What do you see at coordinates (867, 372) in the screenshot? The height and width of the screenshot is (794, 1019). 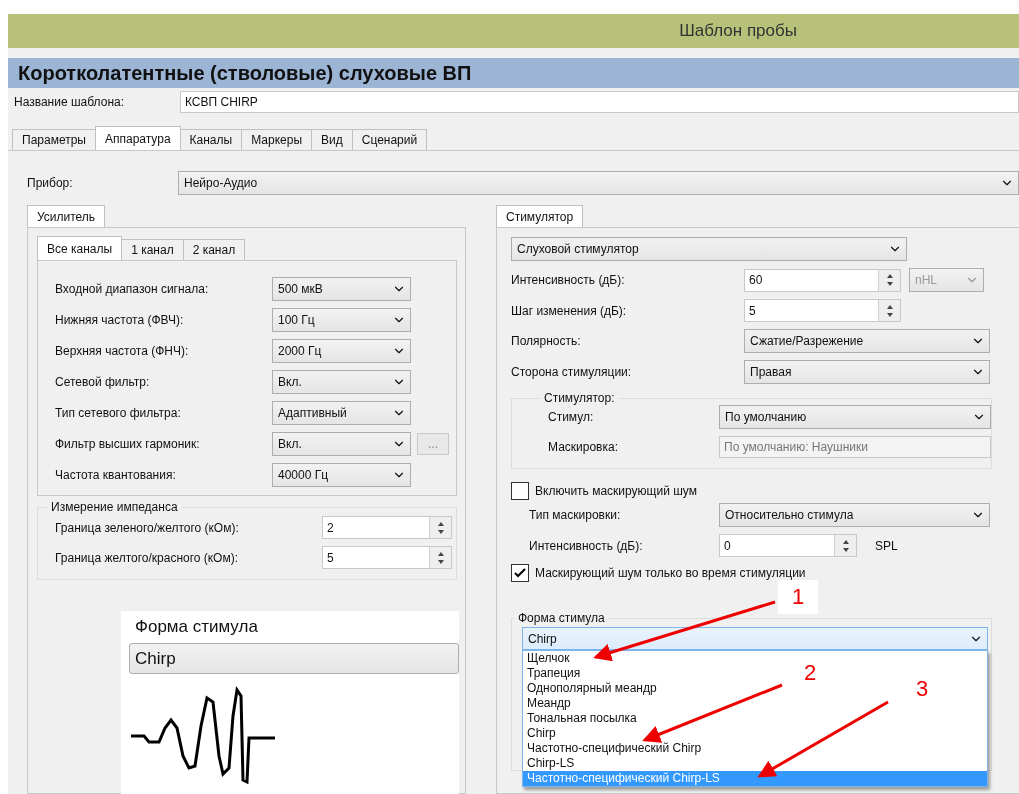 I see `dropdown: Правая` at bounding box center [867, 372].